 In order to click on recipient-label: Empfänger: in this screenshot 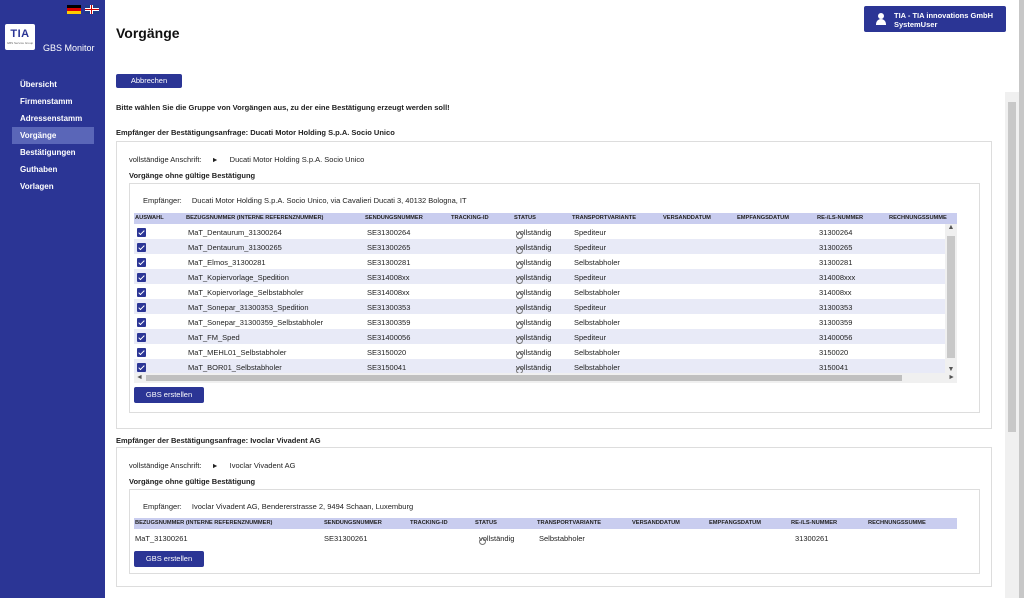, I will do `click(162, 506)`.